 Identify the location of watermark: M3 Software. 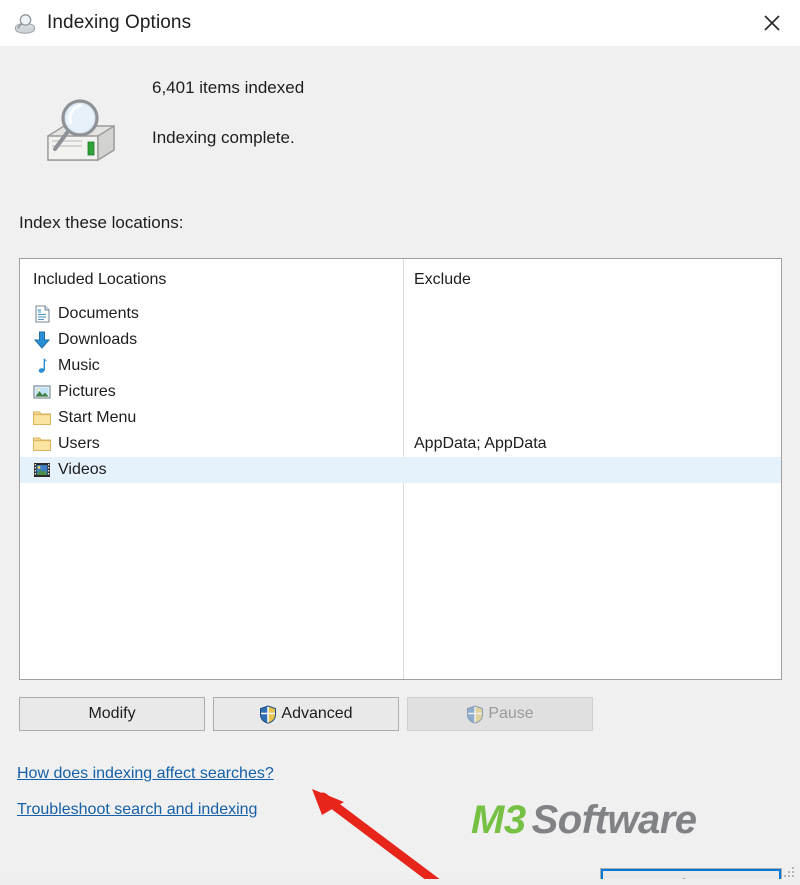
(584, 820).